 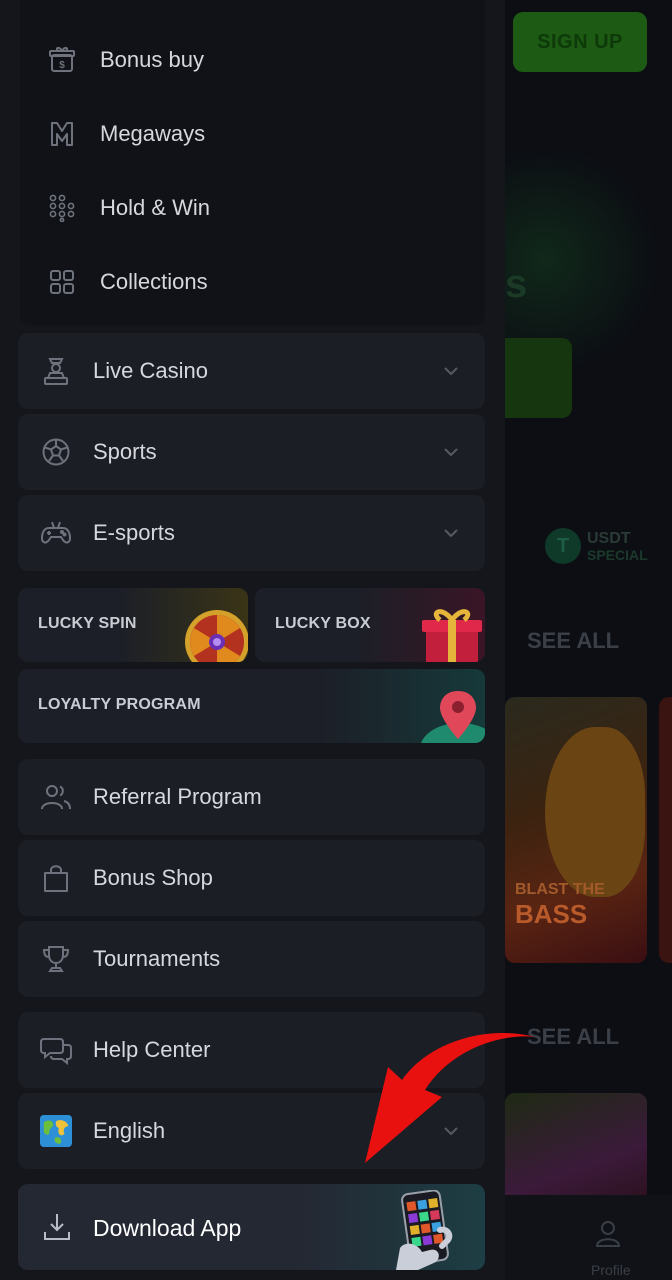 I want to click on promo-label: LOYALTY PROGRAM, so click(x=119, y=704).